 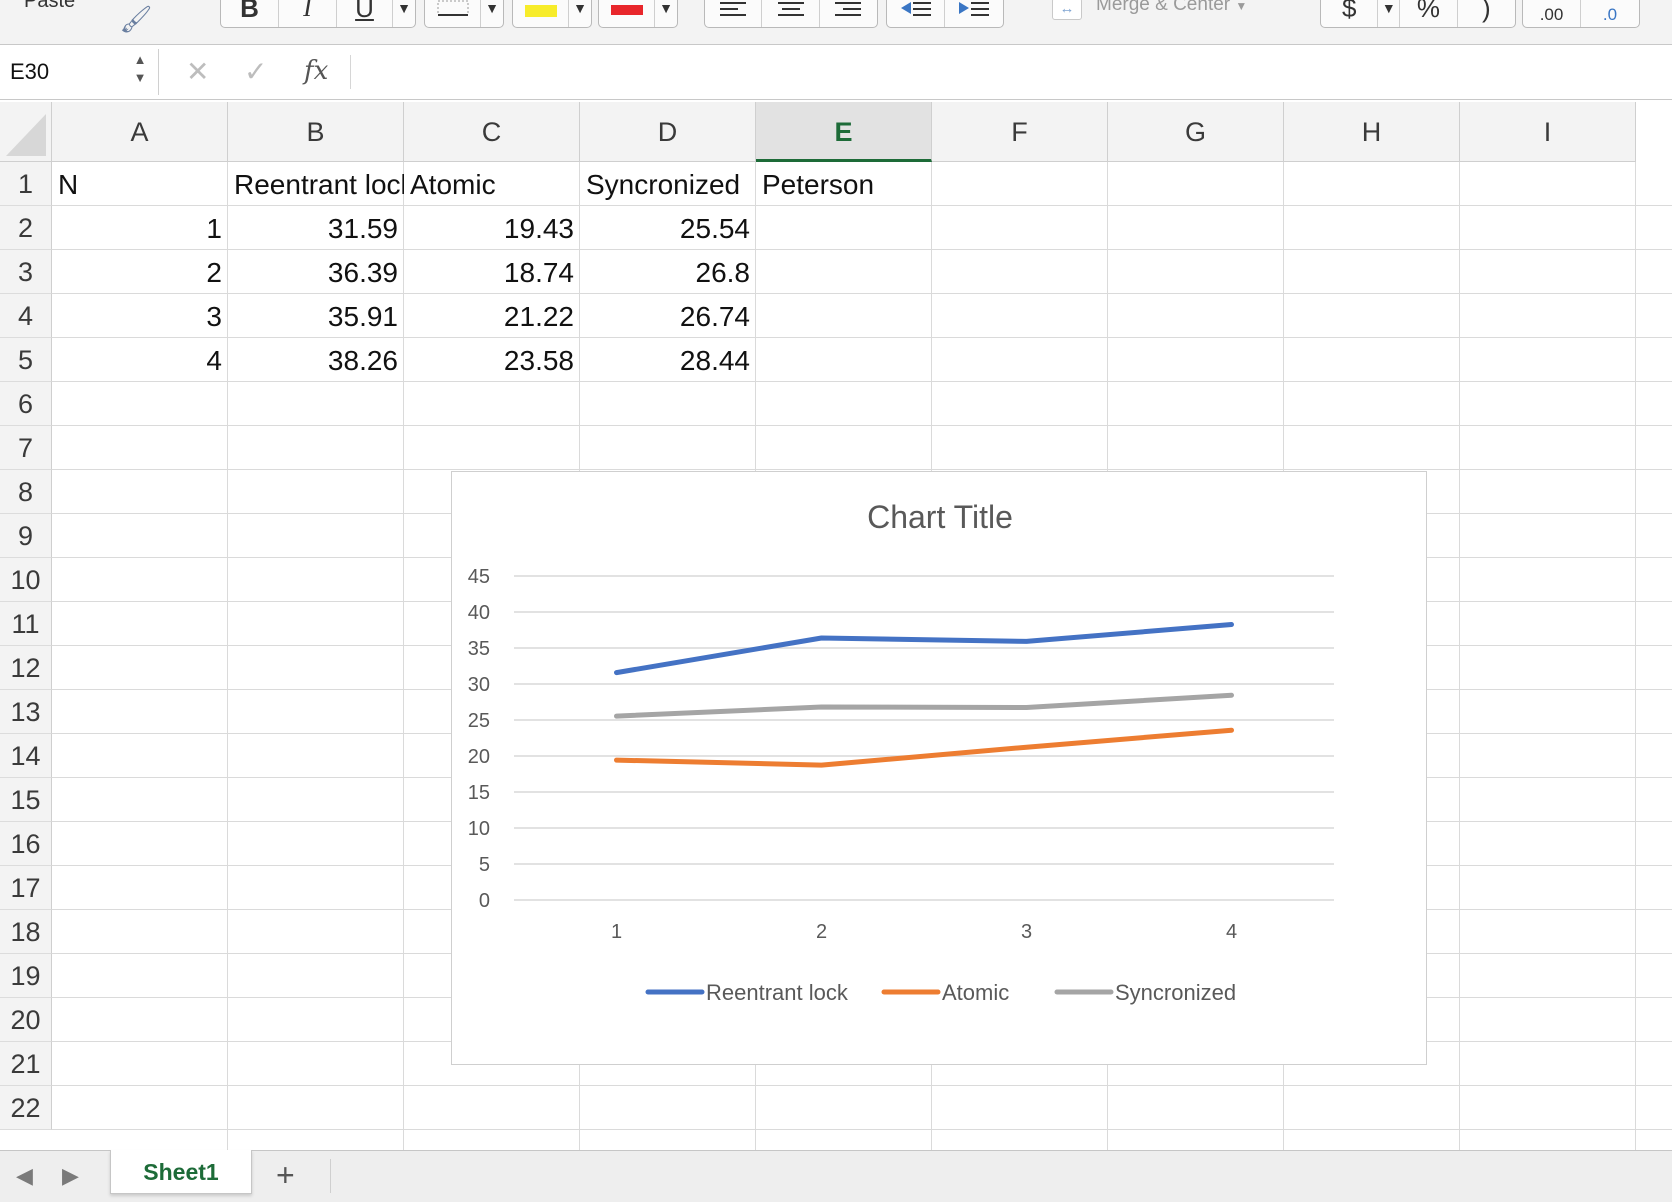 I want to click on cell-a3: 2, so click(x=140, y=272).